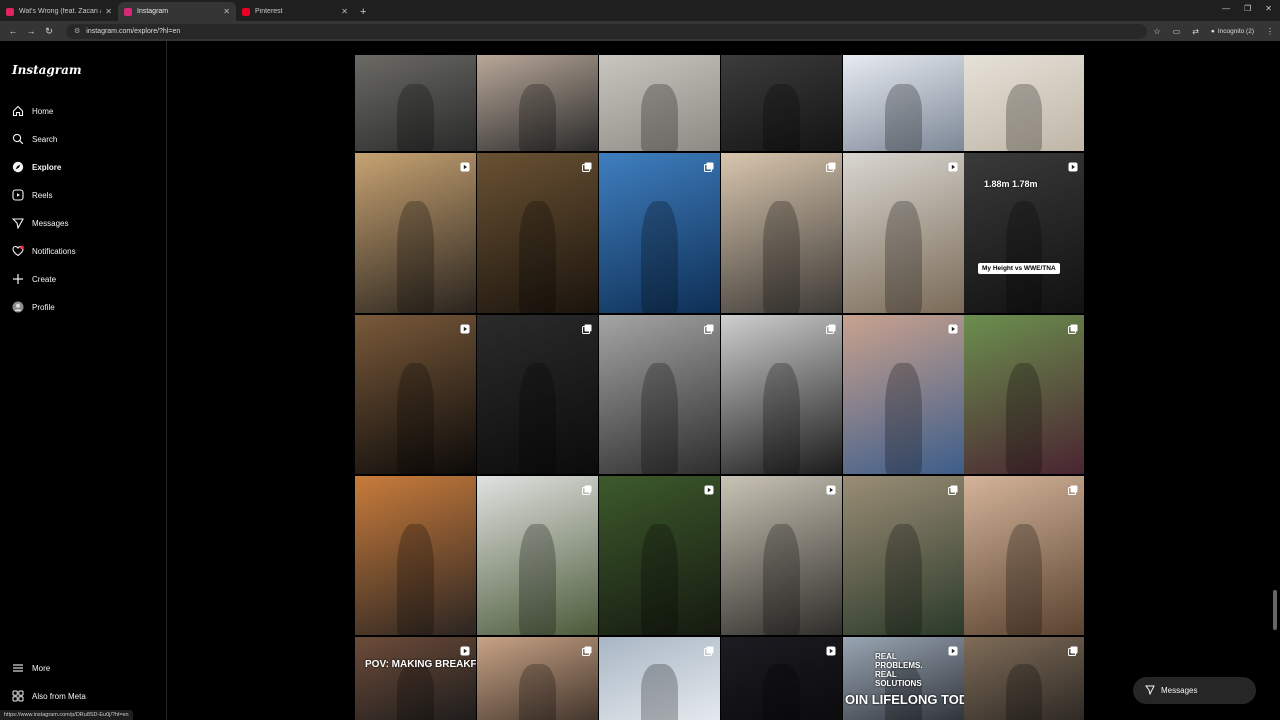  What do you see at coordinates (1195, 31) in the screenshot?
I see `translate-icon: ⇄` at bounding box center [1195, 31].